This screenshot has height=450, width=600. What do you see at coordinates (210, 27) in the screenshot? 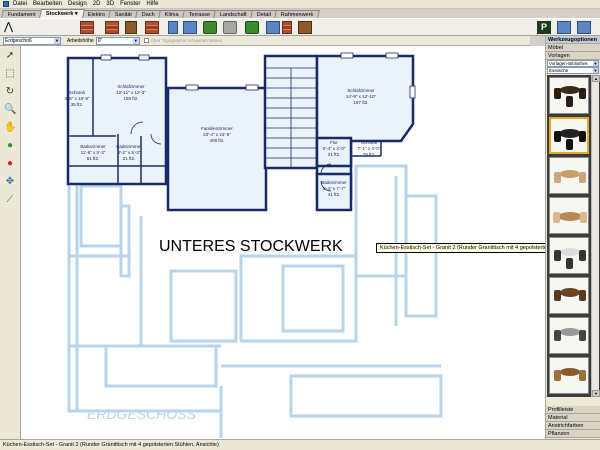
I see `plant-icon` at bounding box center [210, 27].